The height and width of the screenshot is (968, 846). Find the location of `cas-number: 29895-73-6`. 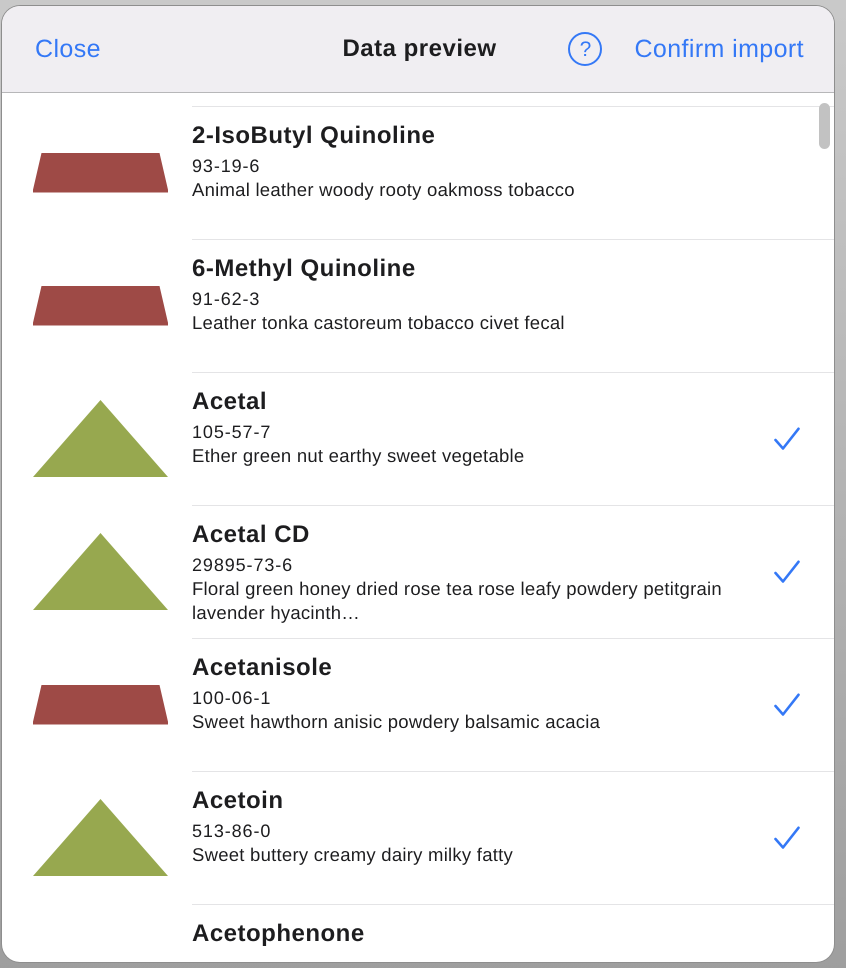

cas-number: 29895-73-6 is located at coordinates (243, 565).